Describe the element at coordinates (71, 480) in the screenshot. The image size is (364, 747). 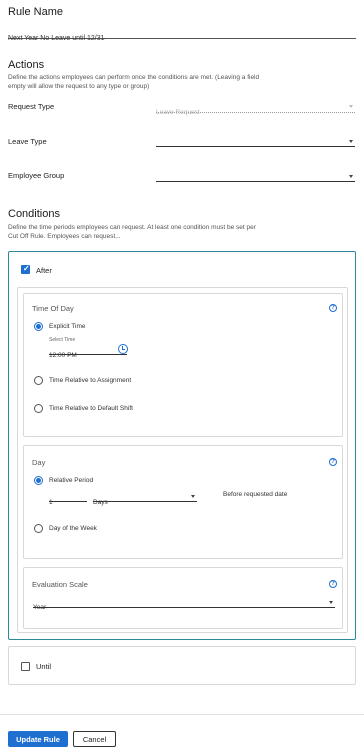
I see `relative-period-label: Relative Period` at that location.